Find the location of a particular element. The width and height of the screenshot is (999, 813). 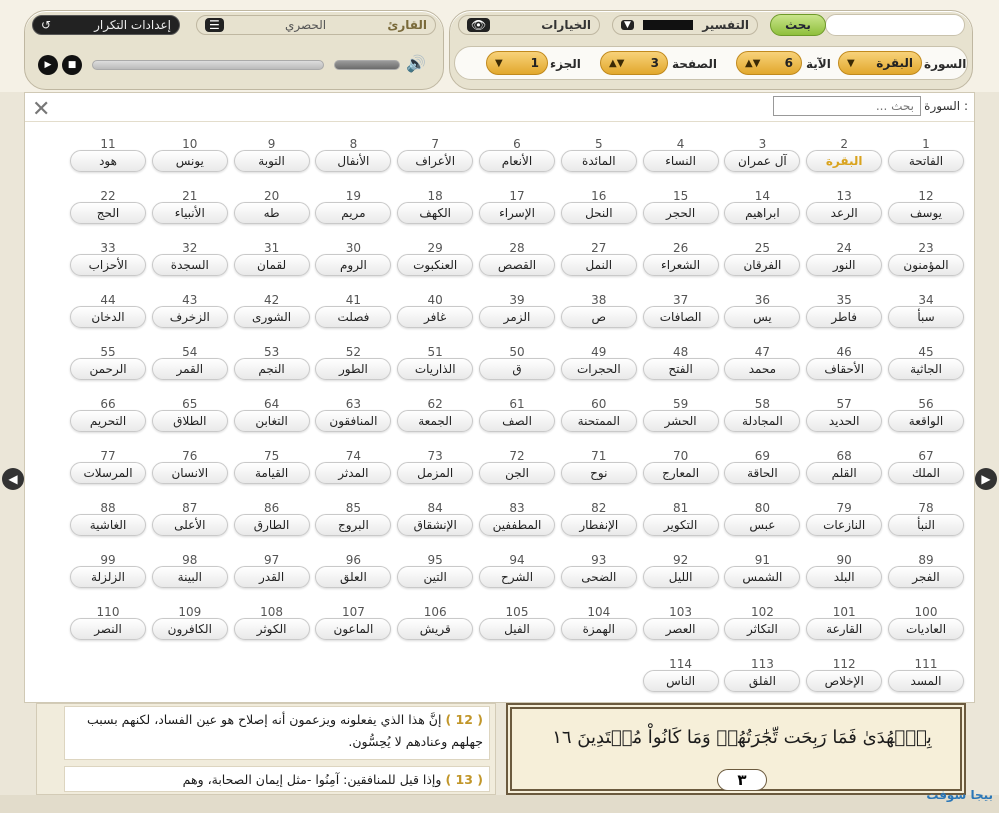

sura-button: آل عمران is located at coordinates (762, 161).